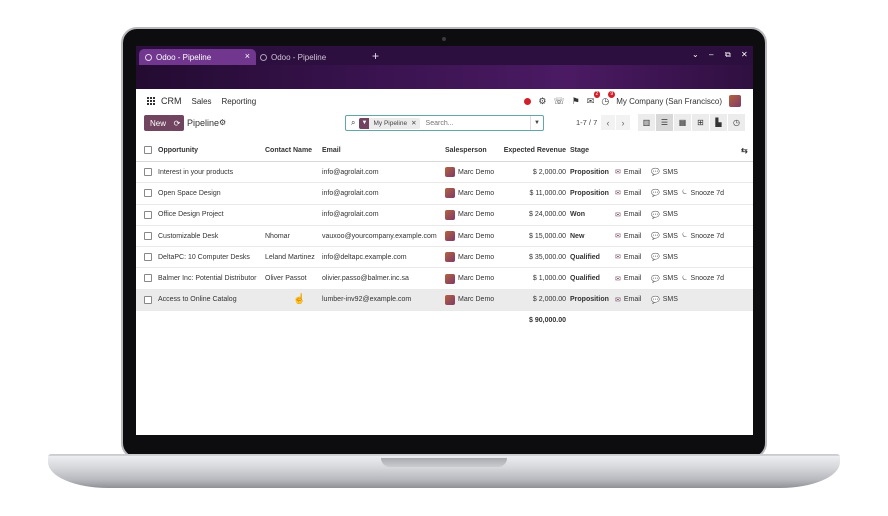 This screenshot has height=516, width=888. I want to click on column-header-salesperson: Salesperson, so click(466, 150).